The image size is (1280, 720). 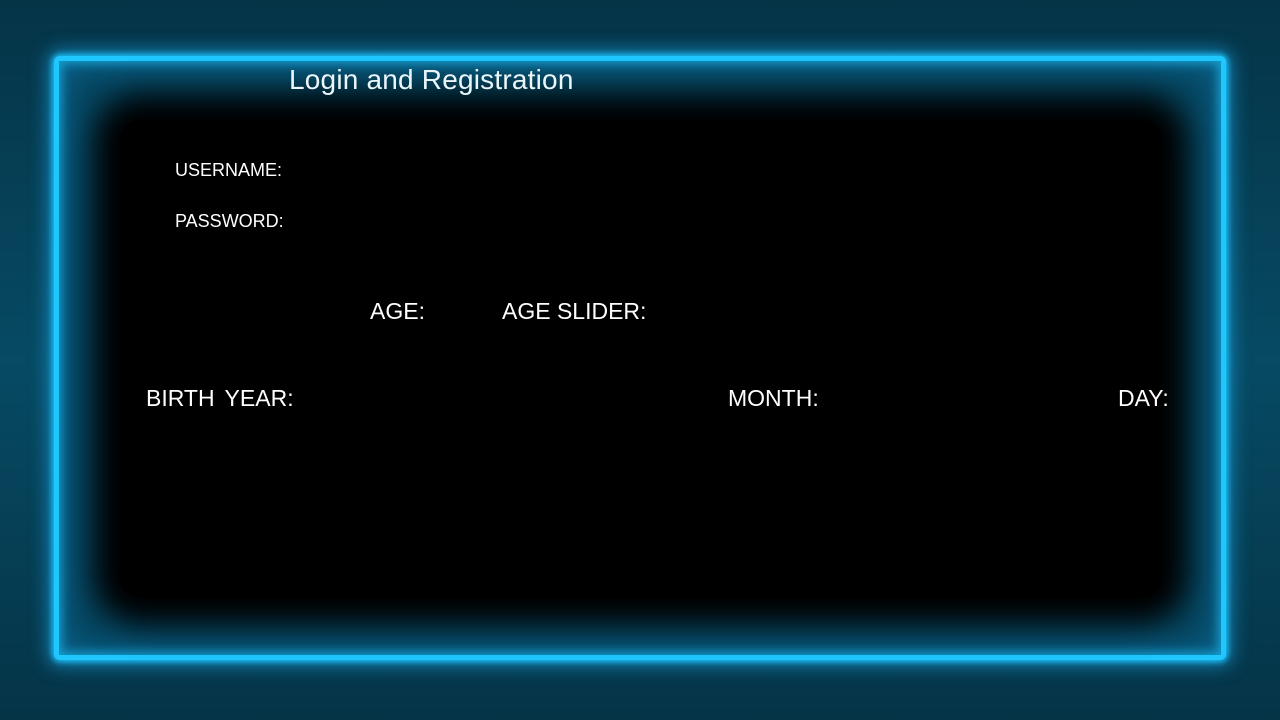 I want to click on birth-year-label: BIRTH YEAR:, so click(x=220, y=398).